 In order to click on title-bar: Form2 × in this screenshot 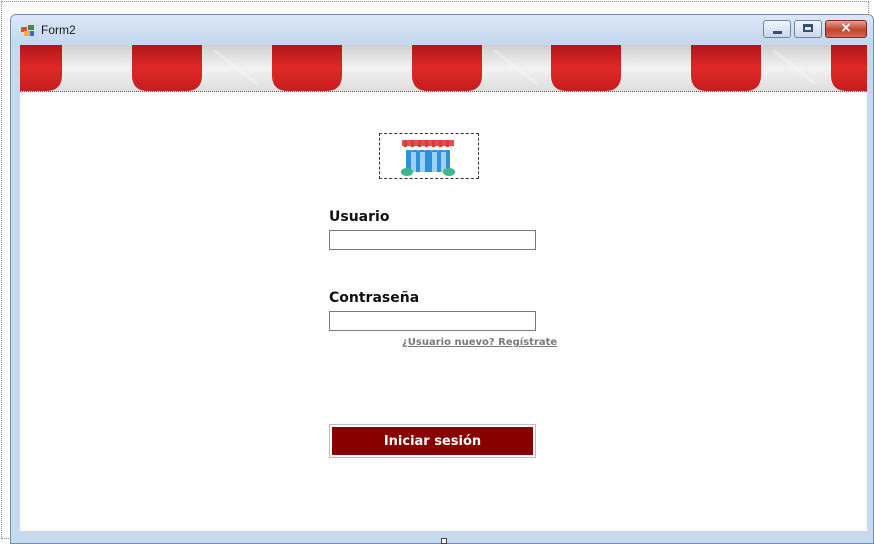, I will do `click(442, 30)`.